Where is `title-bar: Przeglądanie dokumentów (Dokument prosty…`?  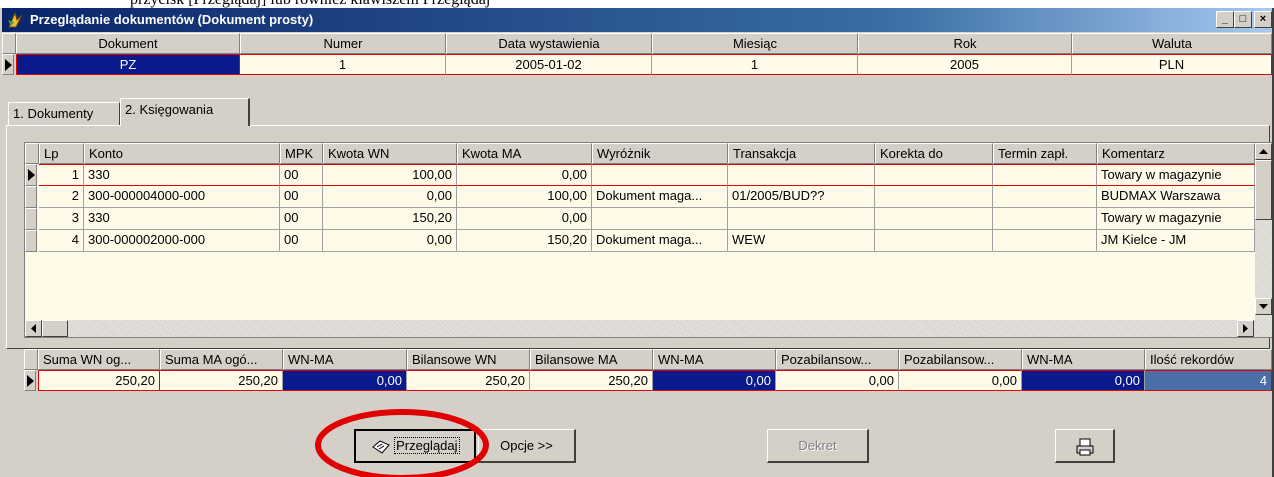 title-bar: Przeglądanie dokumentów (Dokument prosty… is located at coordinates (637, 20).